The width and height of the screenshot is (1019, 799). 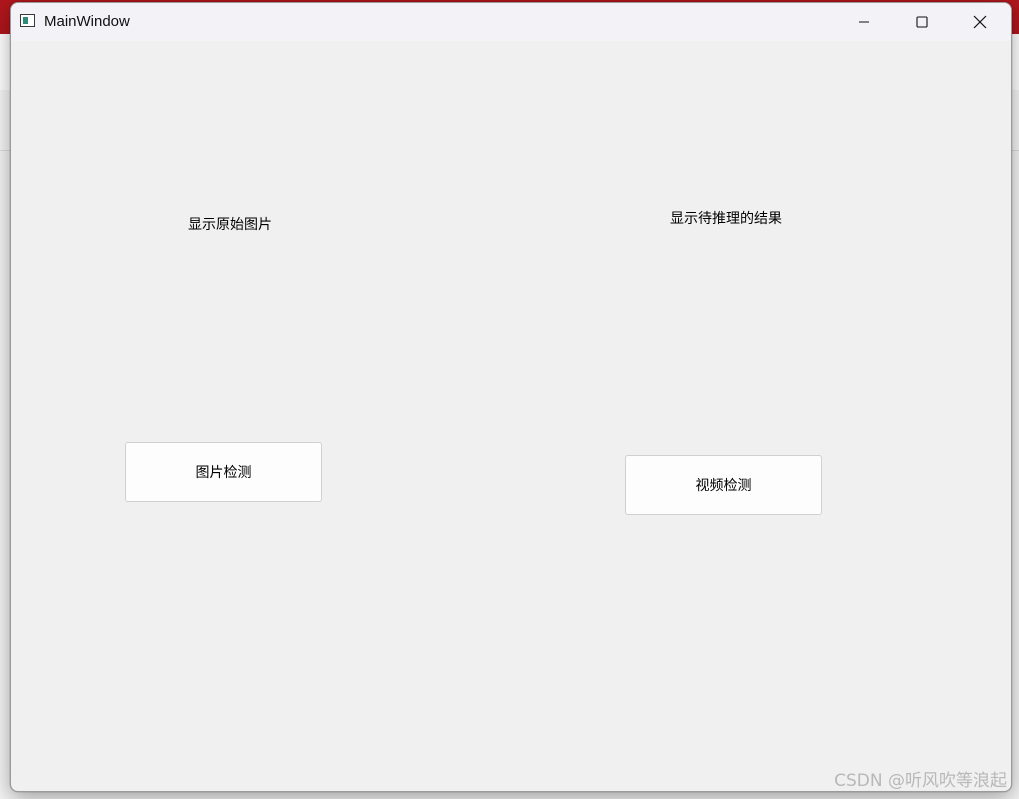 I want to click on maximize-icon, so click(x=922, y=22).